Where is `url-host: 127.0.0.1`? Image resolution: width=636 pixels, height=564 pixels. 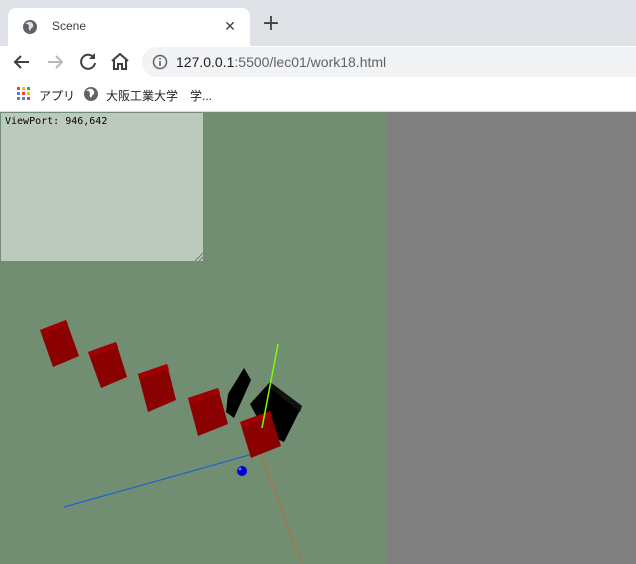
url-host: 127.0.0.1 is located at coordinates (205, 62).